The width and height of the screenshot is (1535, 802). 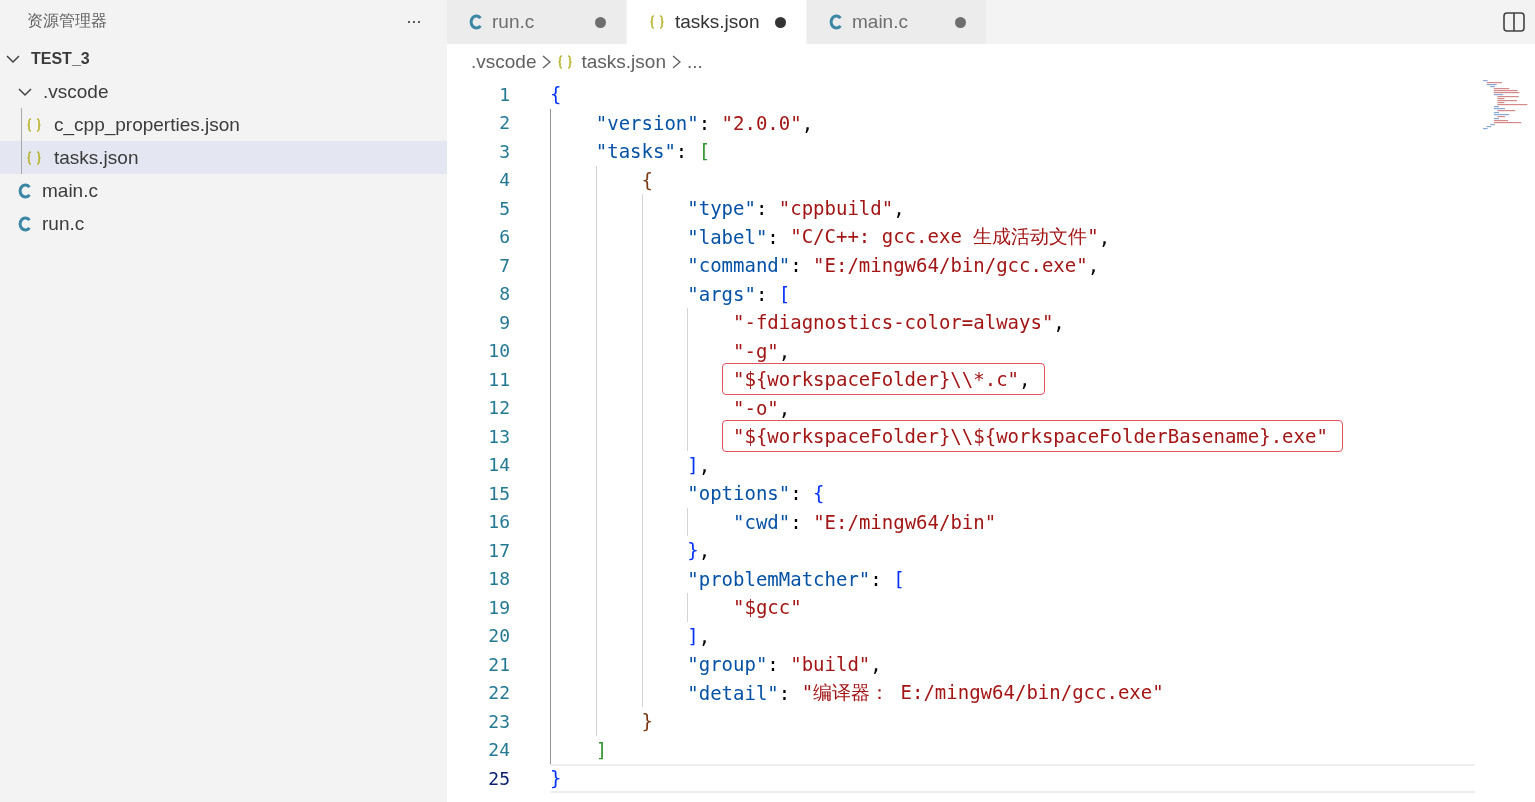 What do you see at coordinates (721, 293) in the screenshot?
I see `json-key: "args"` at bounding box center [721, 293].